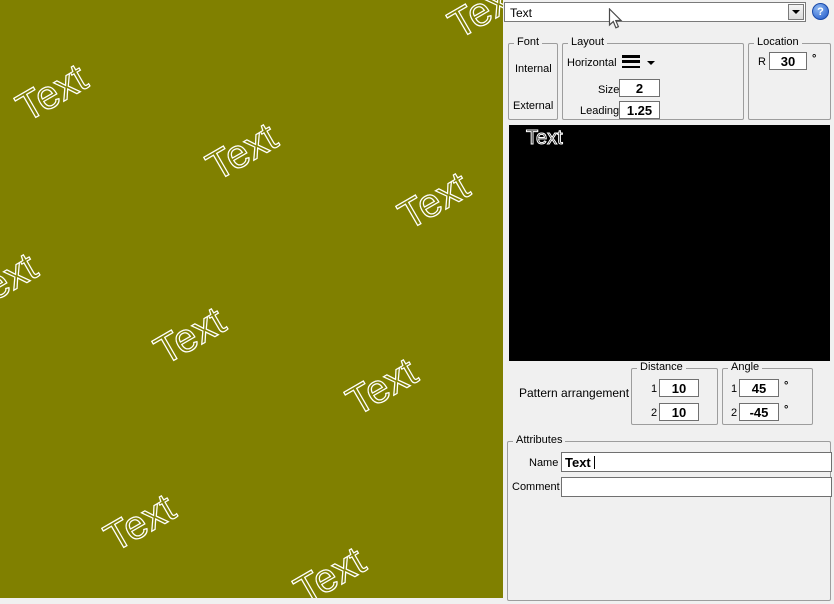  Describe the element at coordinates (734, 413) in the screenshot. I see `angle2-label: 2` at that location.